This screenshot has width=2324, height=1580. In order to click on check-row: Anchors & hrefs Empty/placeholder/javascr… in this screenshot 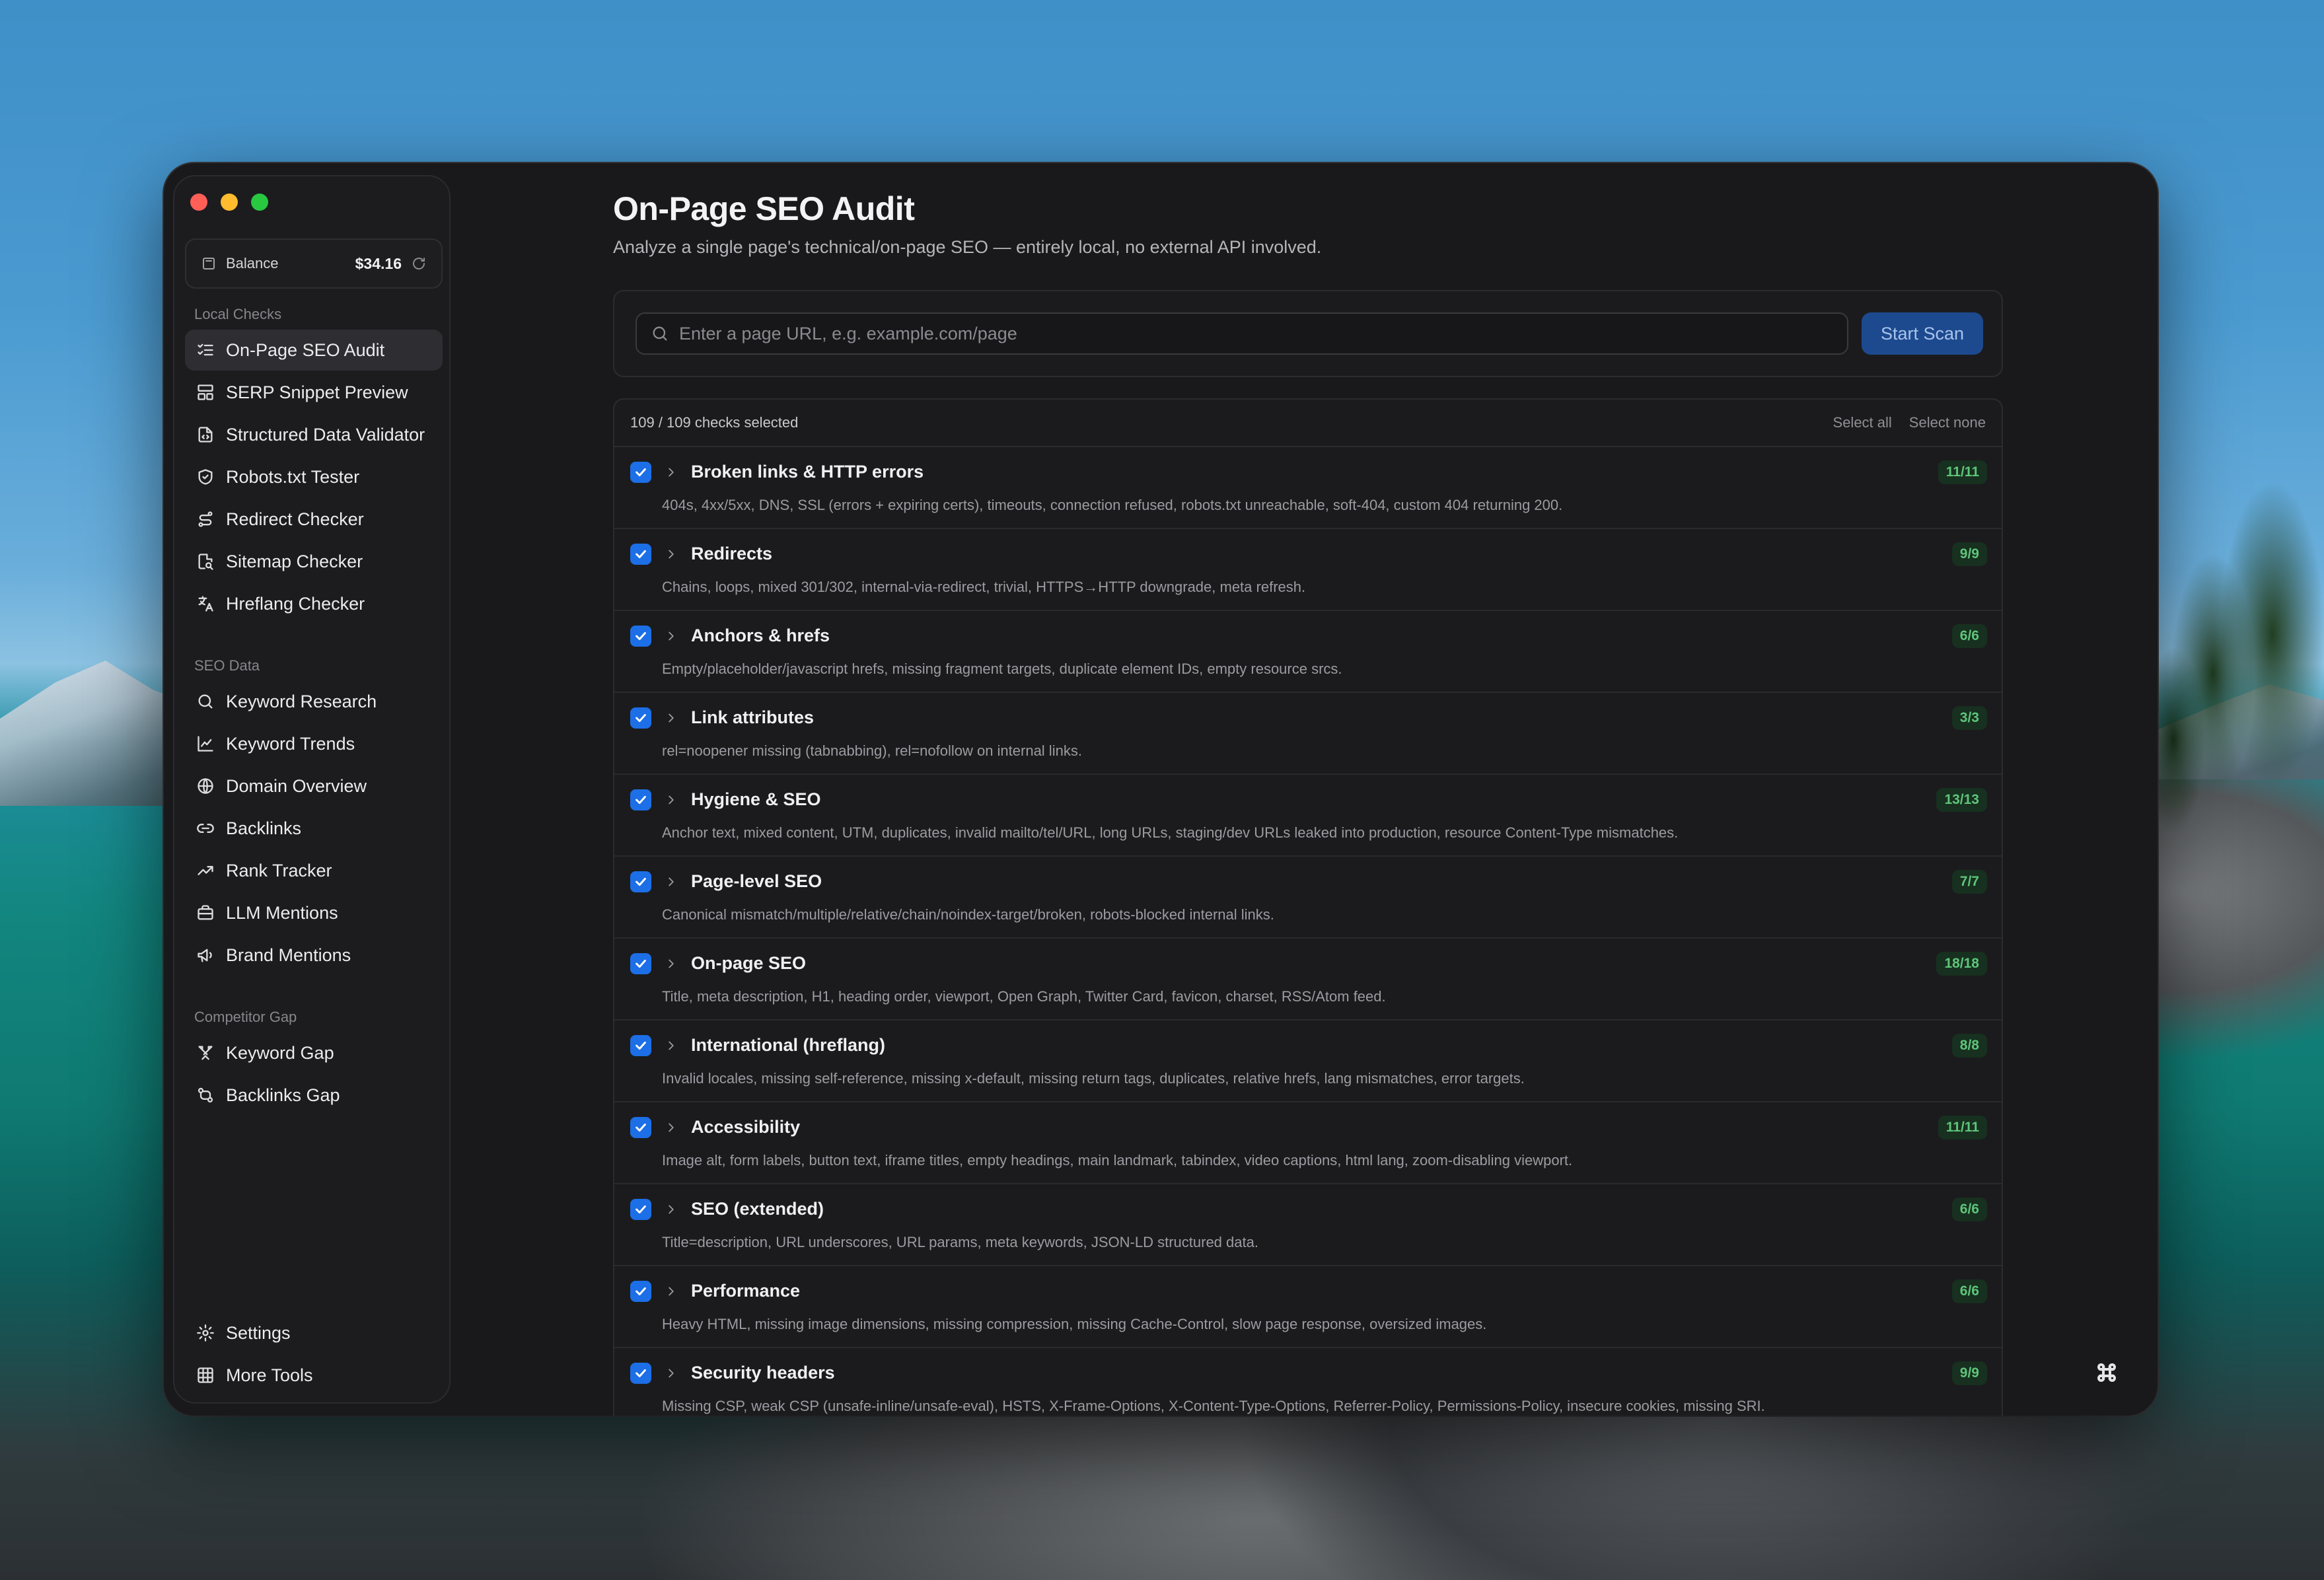, I will do `click(1308, 652)`.